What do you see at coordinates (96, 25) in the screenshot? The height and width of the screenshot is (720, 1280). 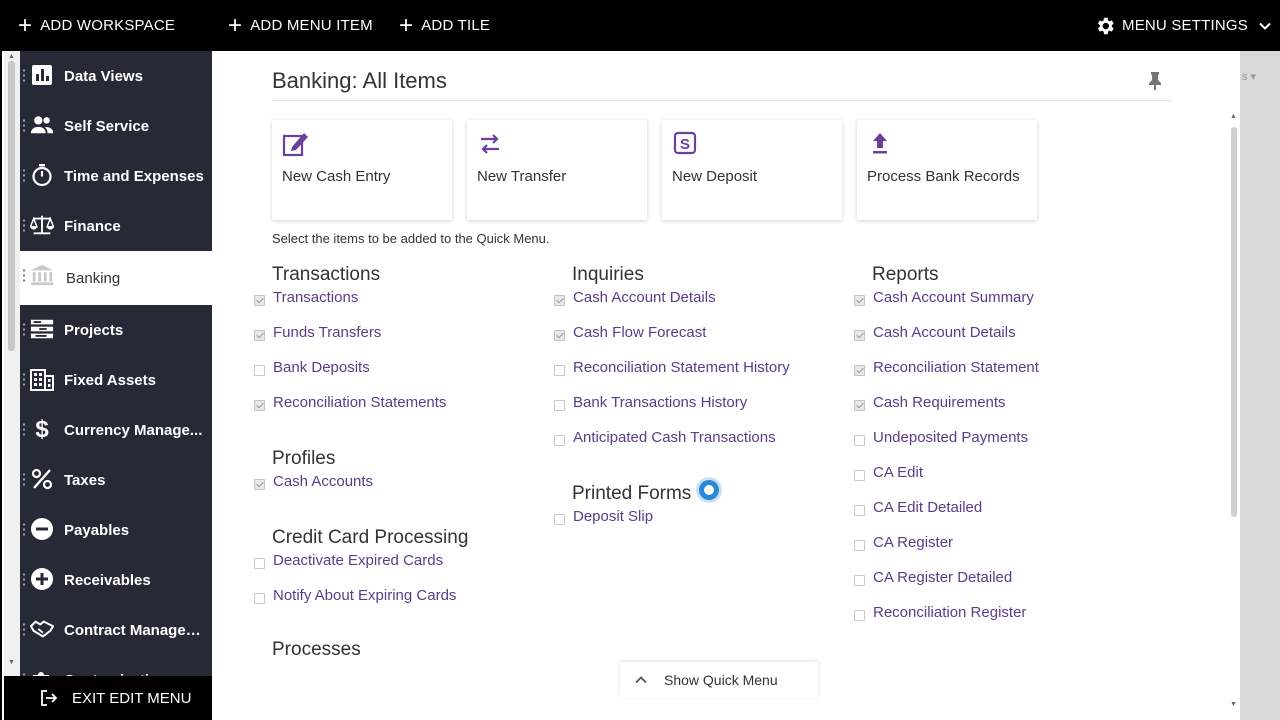 I see `add-workspace-button: + ADD WORKSPACE` at bounding box center [96, 25].